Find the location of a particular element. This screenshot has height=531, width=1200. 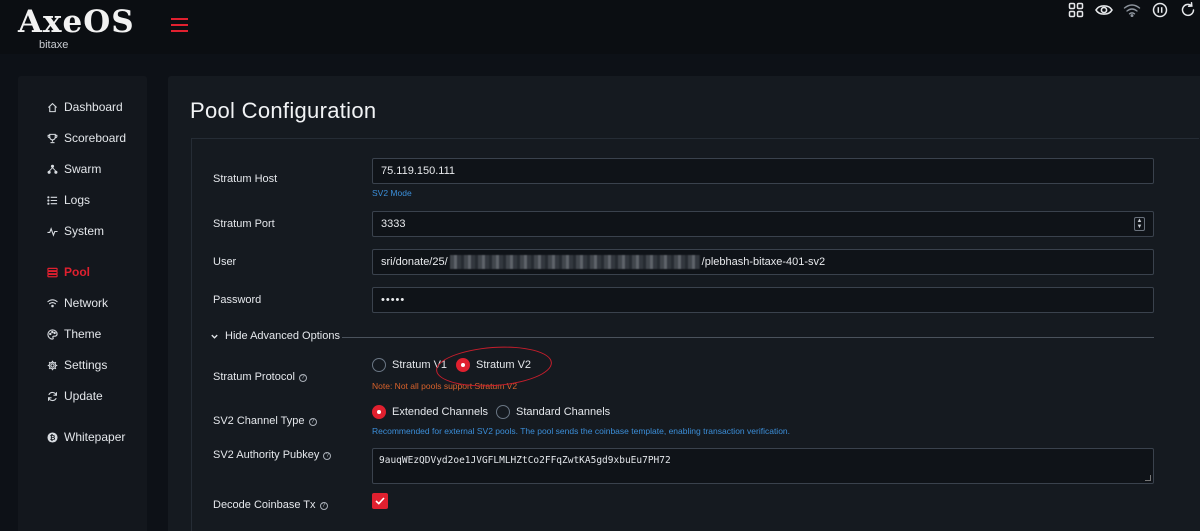

checkmark-icon is located at coordinates (380, 501).